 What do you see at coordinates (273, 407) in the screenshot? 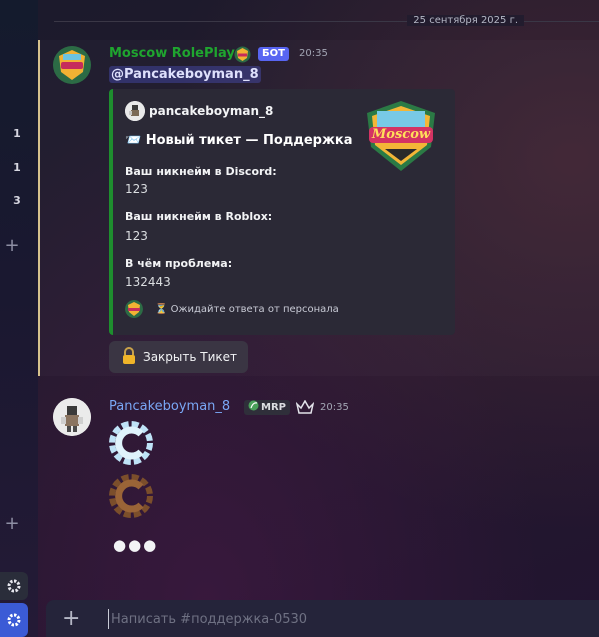
I see `role-tag-label: MRP` at bounding box center [273, 407].